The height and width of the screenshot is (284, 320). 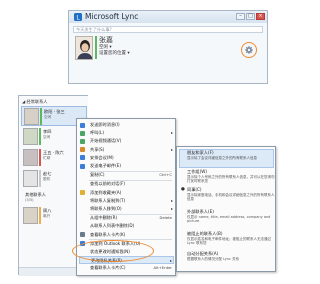 What do you see at coordinates (200, 211) in the screenshot?
I see `privacy-option-title: 外部联系人(E)` at bounding box center [200, 211].